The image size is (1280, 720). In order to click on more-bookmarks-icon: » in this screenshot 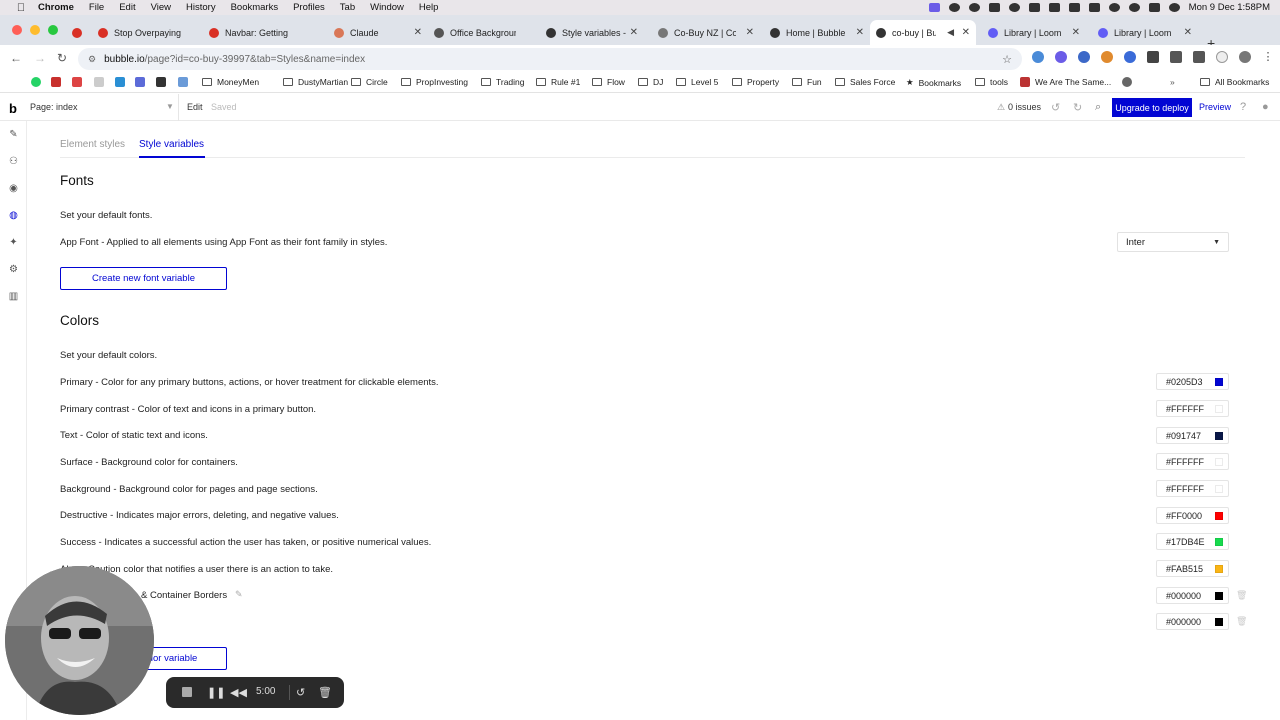, I will do `click(1172, 82)`.